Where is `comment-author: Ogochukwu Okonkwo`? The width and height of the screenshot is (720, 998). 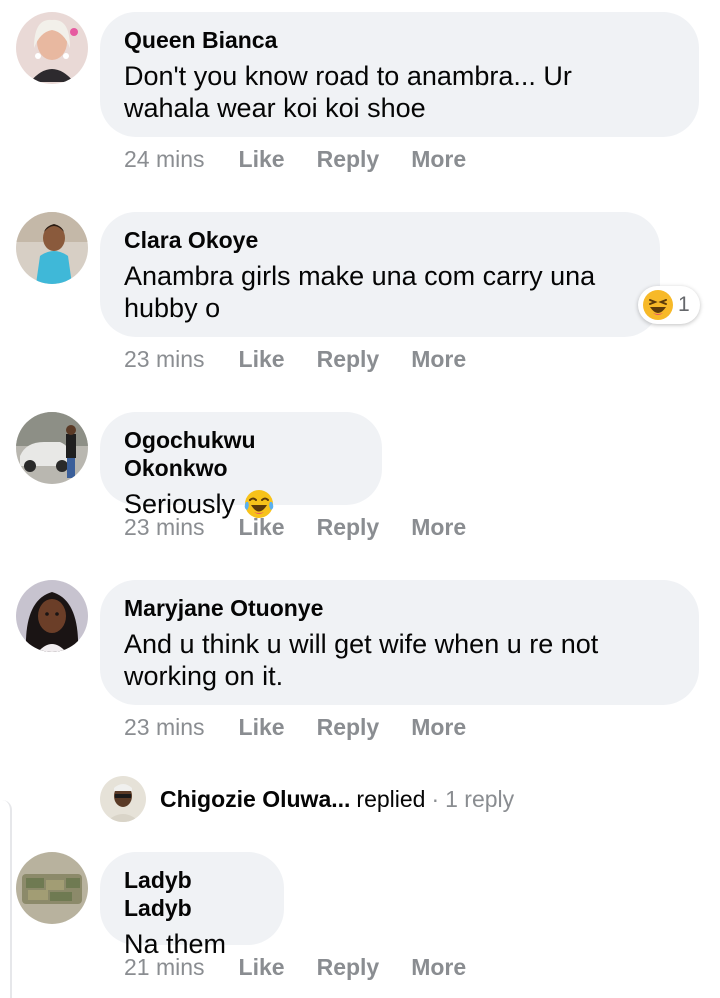
comment-author: Ogochukwu Okonkwo is located at coordinates (241, 454).